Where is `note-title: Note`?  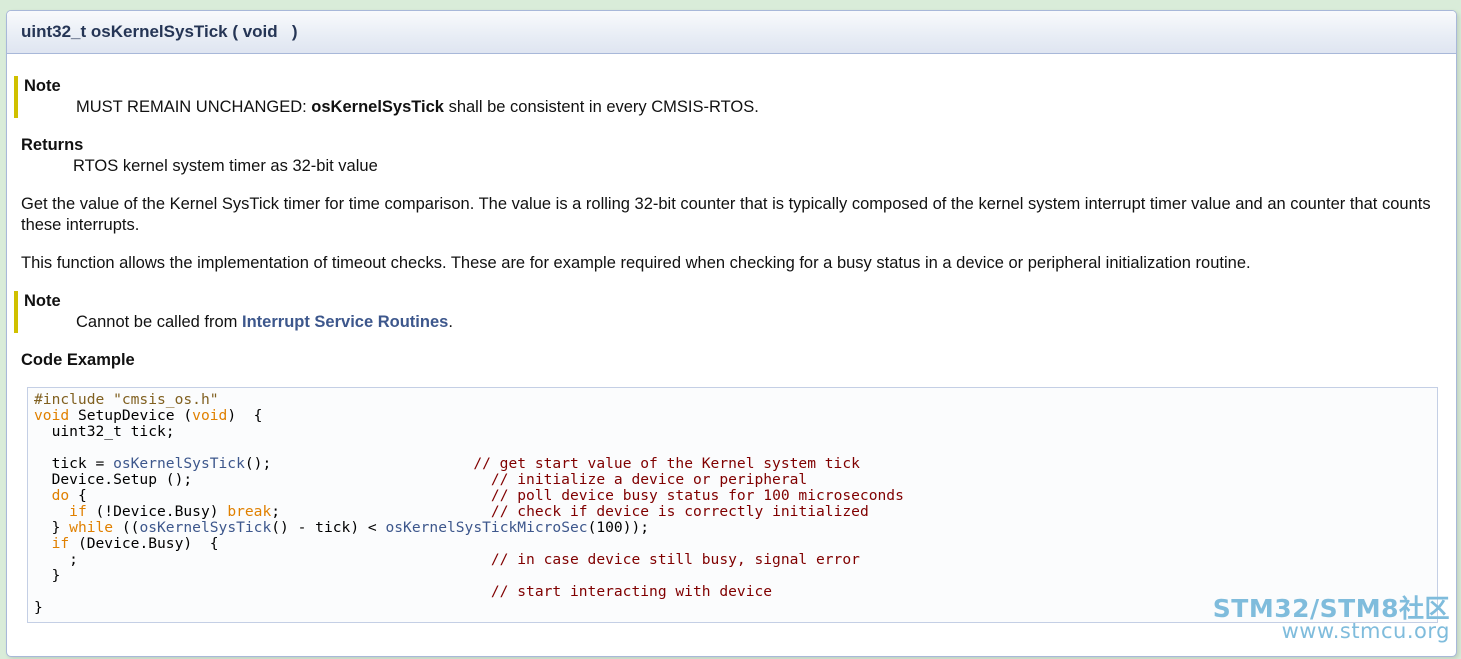 note-title: Note is located at coordinates (42, 86).